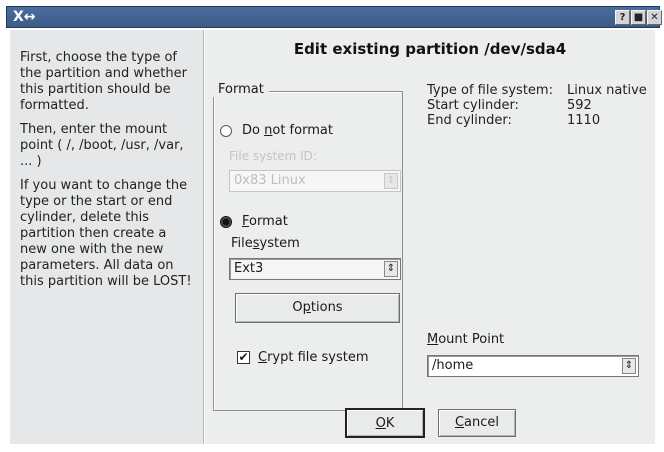 Image resolution: width=664 pixels, height=452 pixels. Describe the element at coordinates (265, 221) in the screenshot. I see `format-label: Format` at that location.